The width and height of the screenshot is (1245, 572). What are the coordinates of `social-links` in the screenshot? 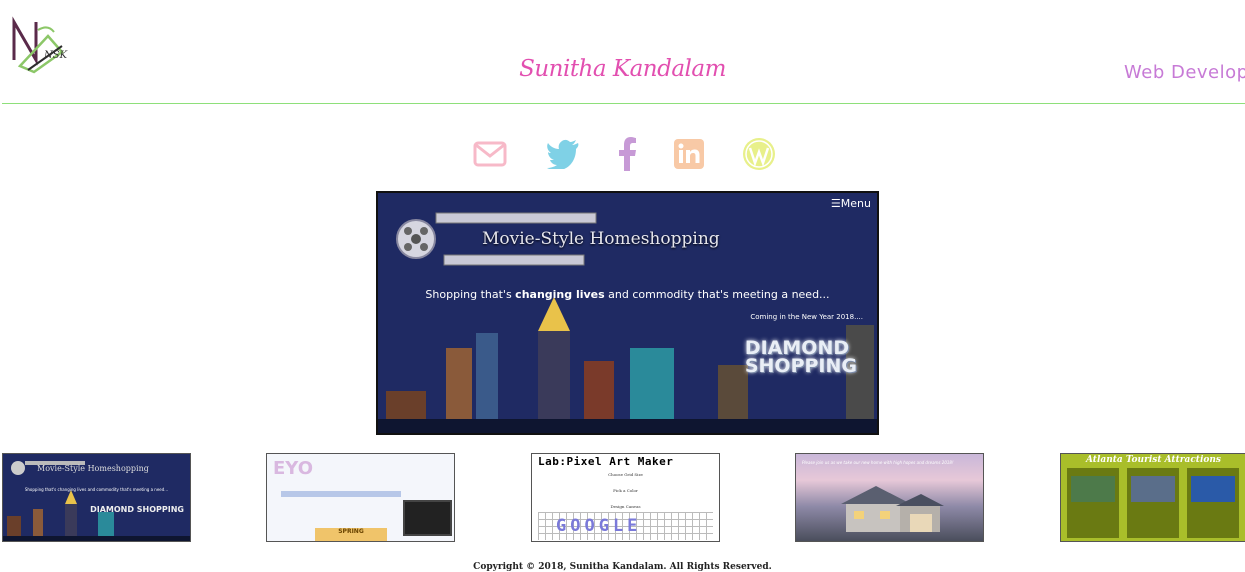 It's located at (622, 154).